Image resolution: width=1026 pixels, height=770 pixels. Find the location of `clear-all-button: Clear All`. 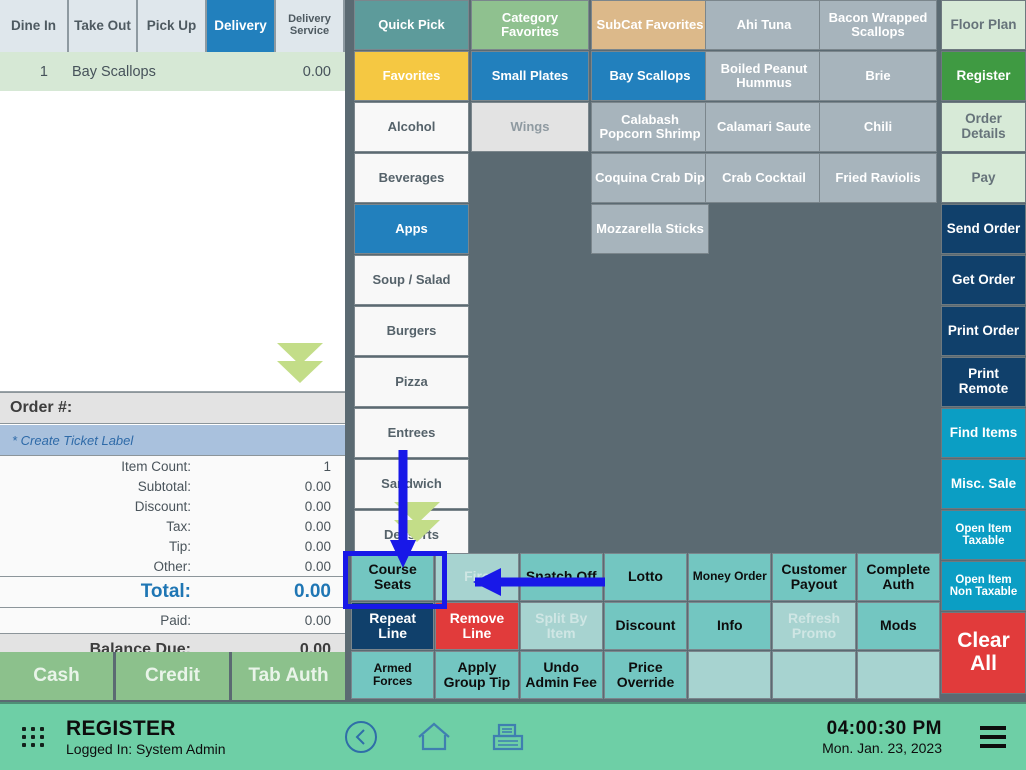

clear-all-button: Clear All is located at coordinates (983, 653).